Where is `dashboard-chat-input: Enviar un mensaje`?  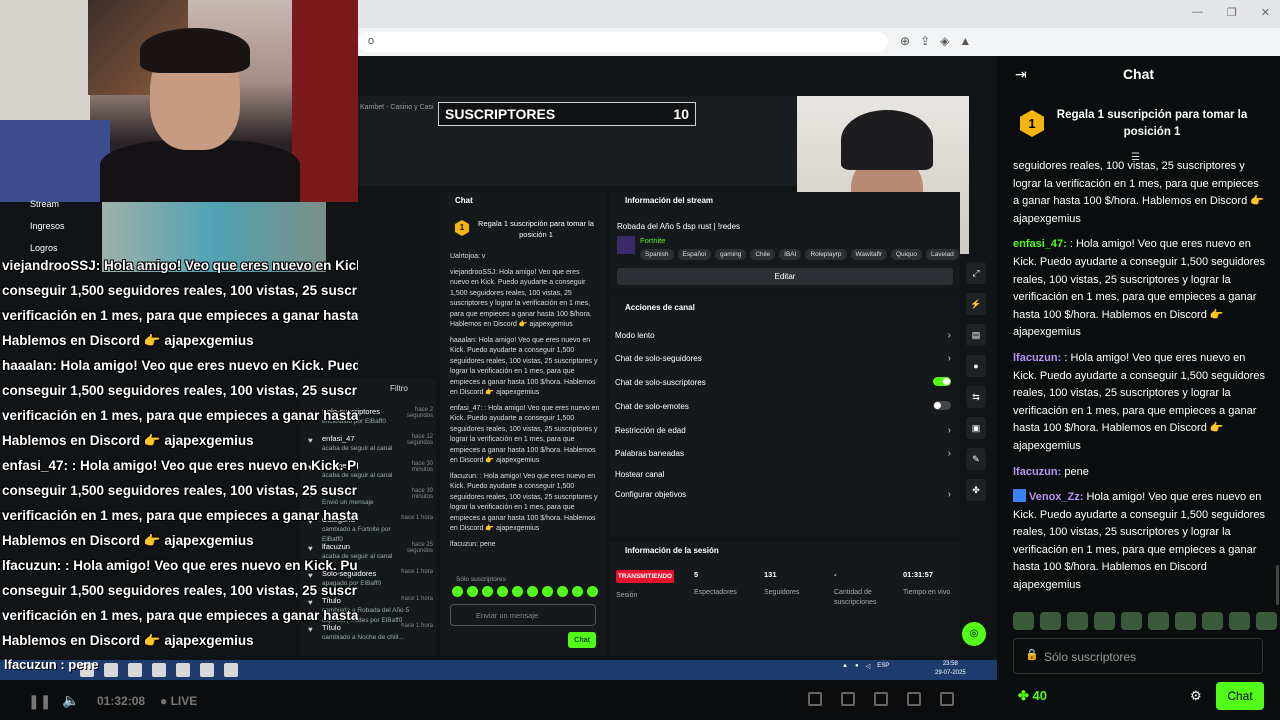
dashboard-chat-input: Enviar un mensaje is located at coordinates (523, 615).